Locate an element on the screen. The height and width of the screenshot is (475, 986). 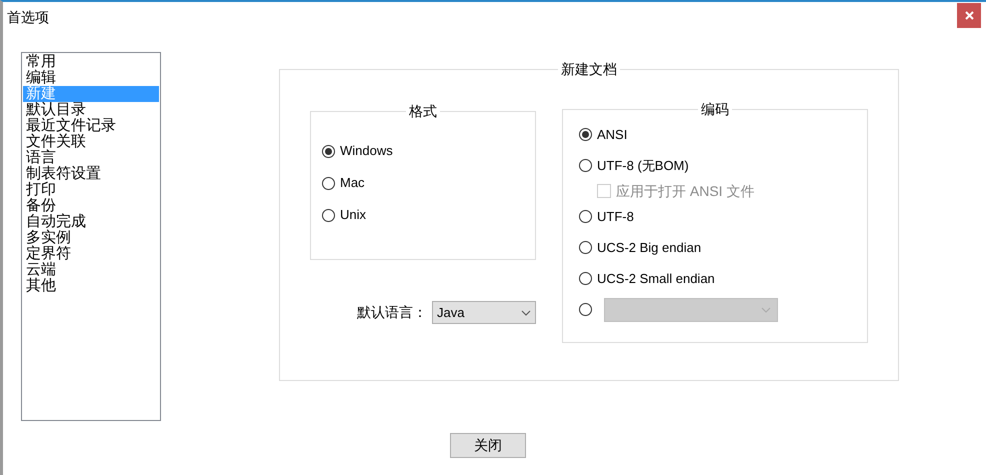
category-item: 最近文件记录 is located at coordinates (91, 126).